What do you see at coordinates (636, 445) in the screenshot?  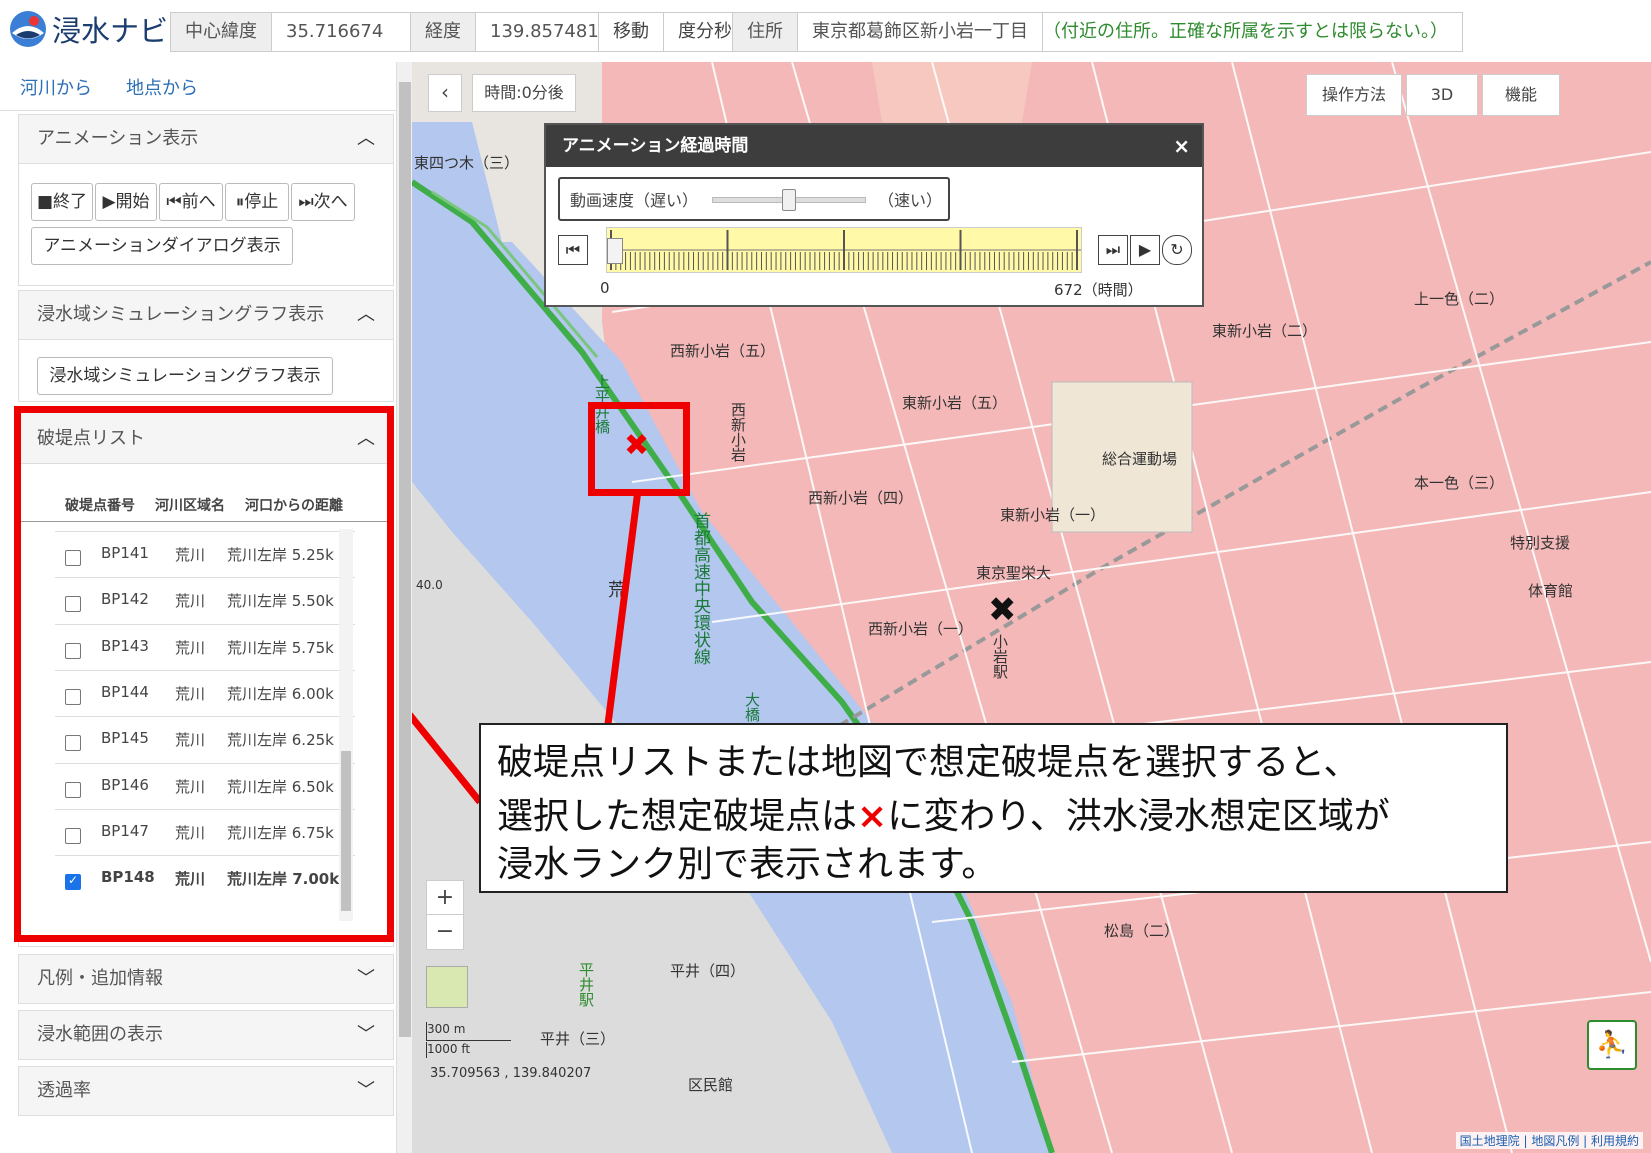 I see `breach-point-icon: ✖` at bounding box center [636, 445].